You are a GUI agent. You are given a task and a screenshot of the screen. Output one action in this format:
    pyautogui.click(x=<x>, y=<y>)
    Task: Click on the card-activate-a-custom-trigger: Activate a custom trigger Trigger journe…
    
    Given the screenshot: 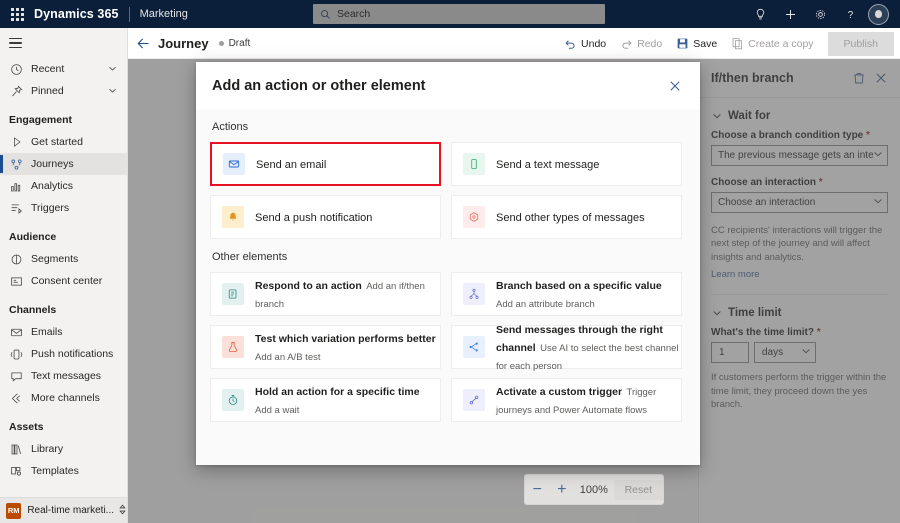 What is the action you would take?
    pyautogui.click(x=566, y=400)
    